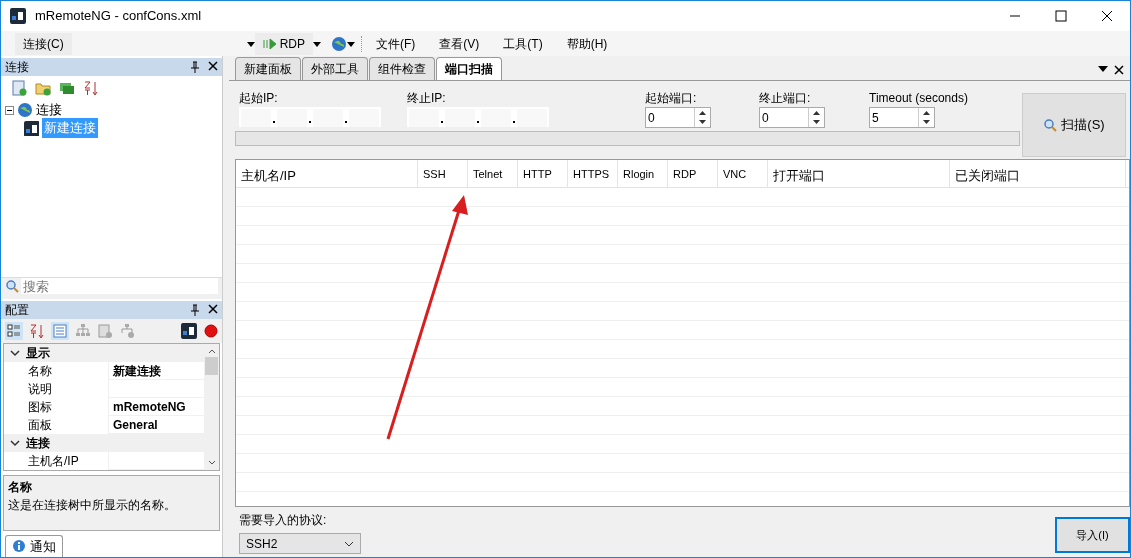  I want to click on field-label: 终止IP:, so click(427, 98).